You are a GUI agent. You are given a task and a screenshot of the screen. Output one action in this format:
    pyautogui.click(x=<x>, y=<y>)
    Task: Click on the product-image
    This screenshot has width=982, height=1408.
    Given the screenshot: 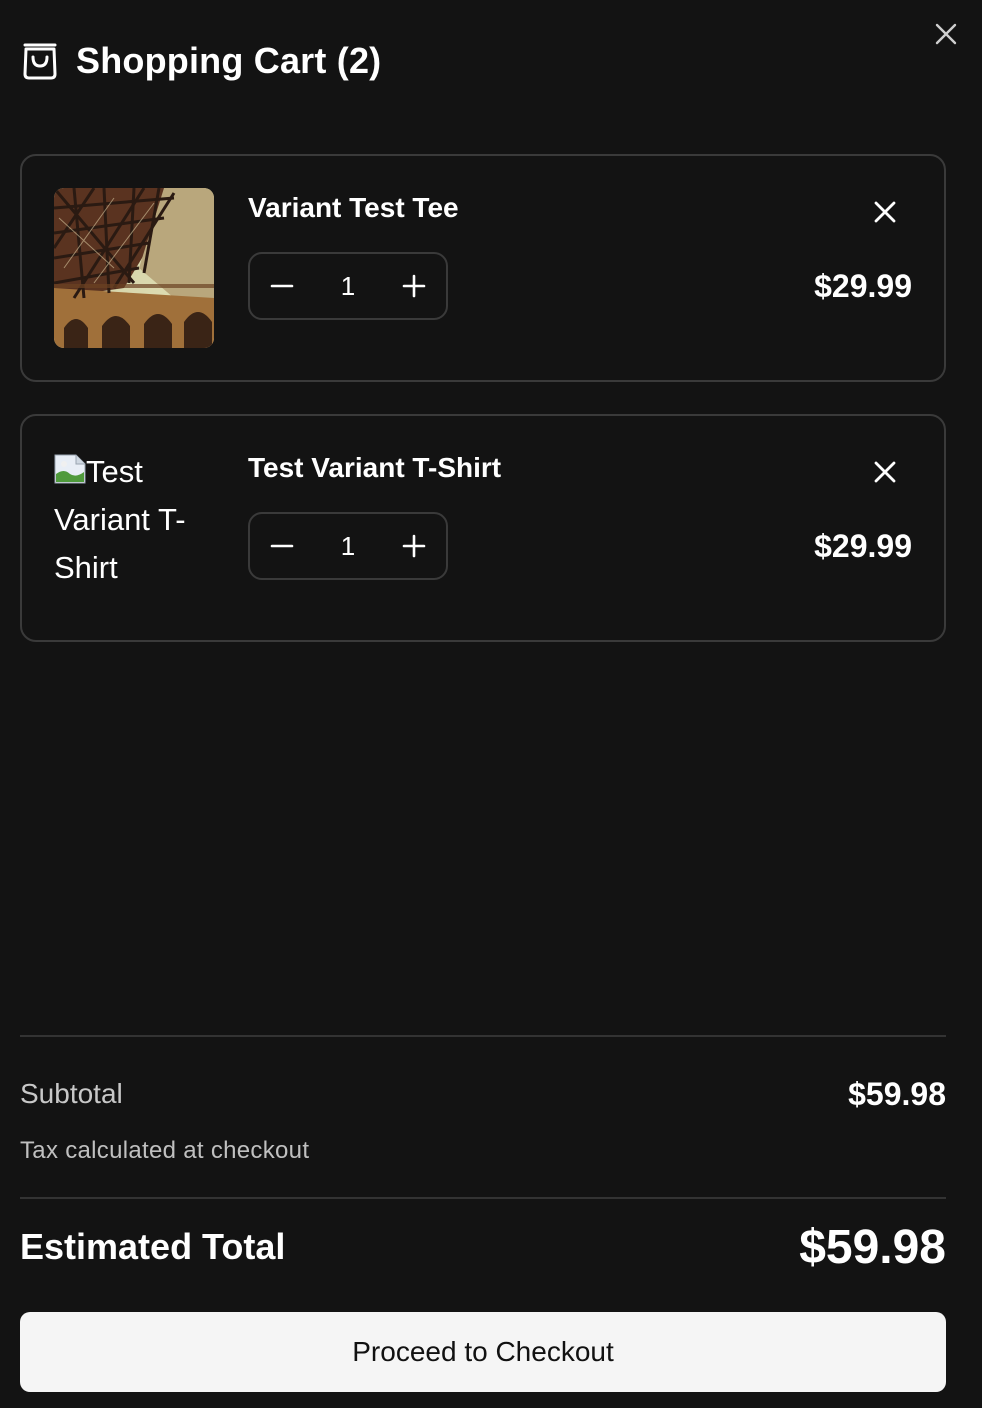 What is the action you would take?
    pyautogui.click(x=134, y=268)
    